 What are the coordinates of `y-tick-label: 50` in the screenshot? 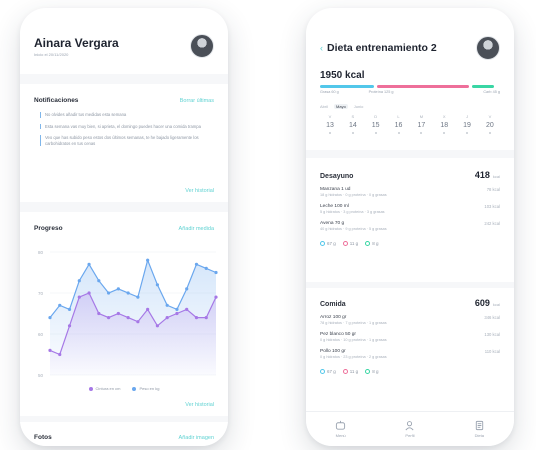 It's located at (41, 375).